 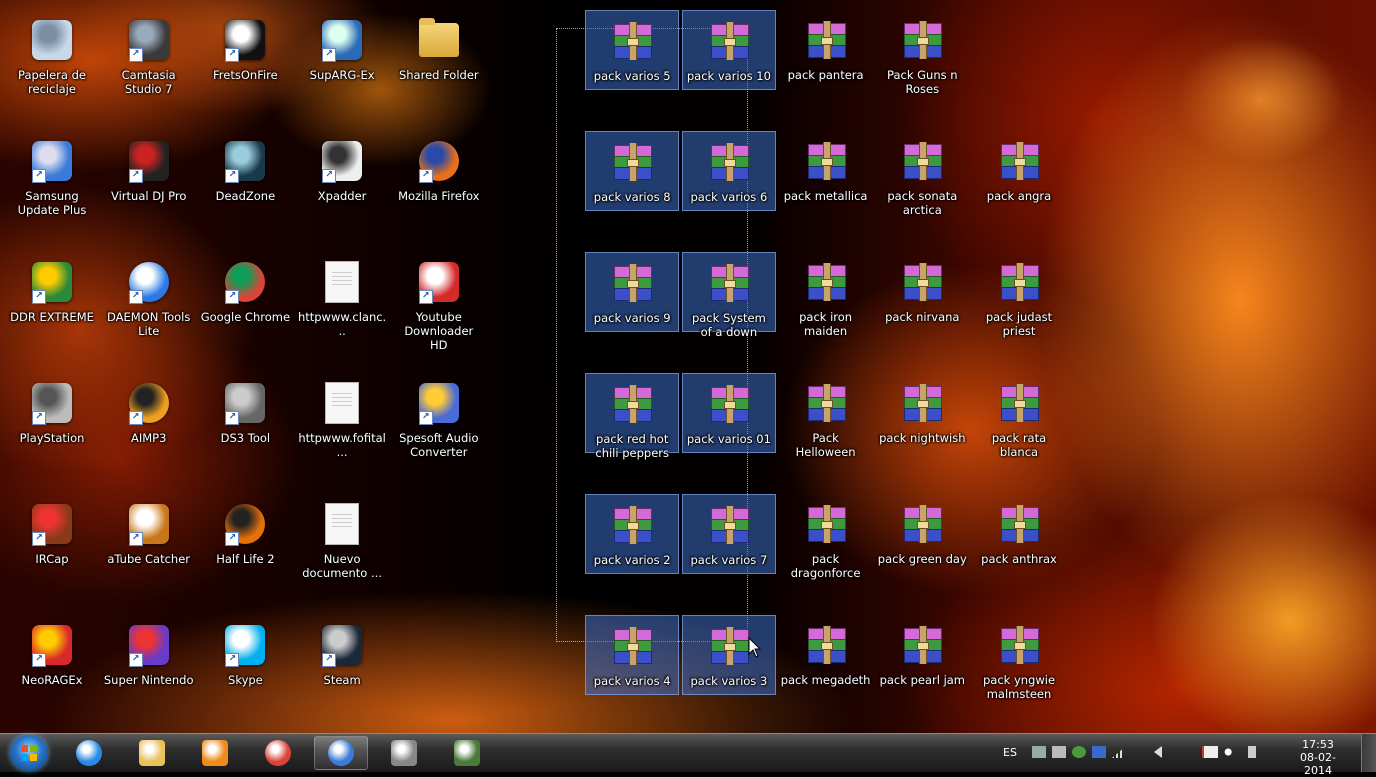 I want to click on desktop-icon-steam: ↗ Steam, so click(x=342, y=655).